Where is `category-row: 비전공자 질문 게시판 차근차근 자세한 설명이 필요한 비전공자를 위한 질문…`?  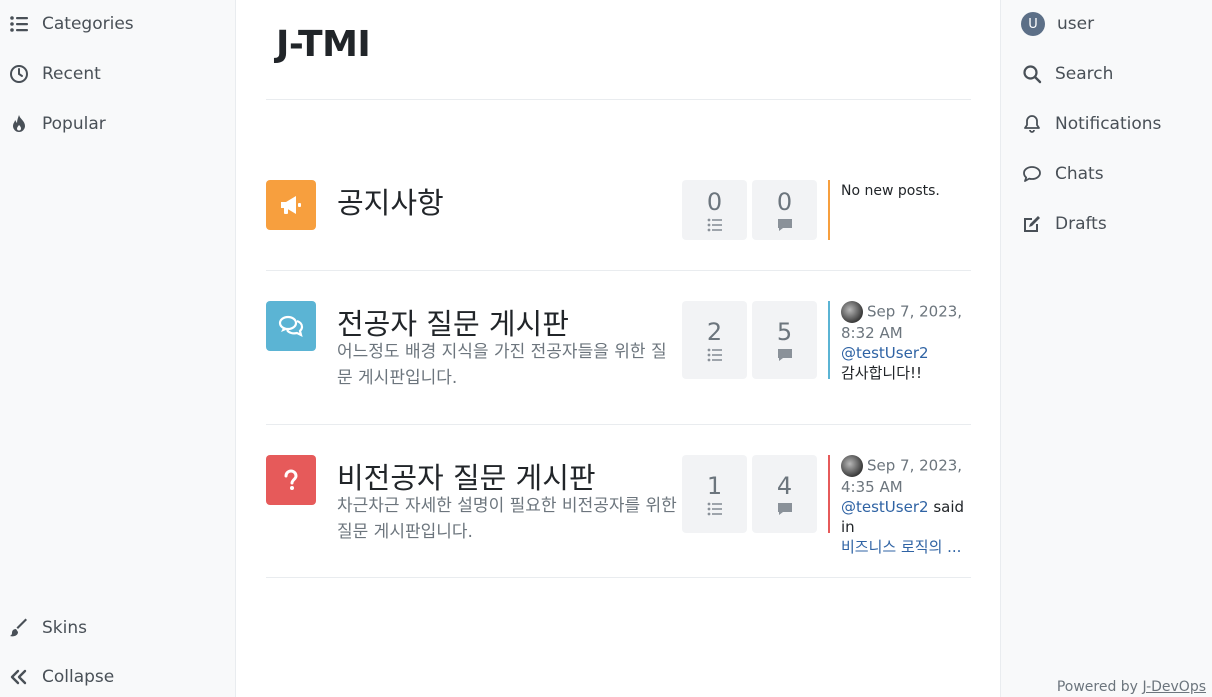
category-row: 비전공자 질문 게시판 차근차근 자세한 설명이 필요한 비전공자를 위한 질문… is located at coordinates (618, 516).